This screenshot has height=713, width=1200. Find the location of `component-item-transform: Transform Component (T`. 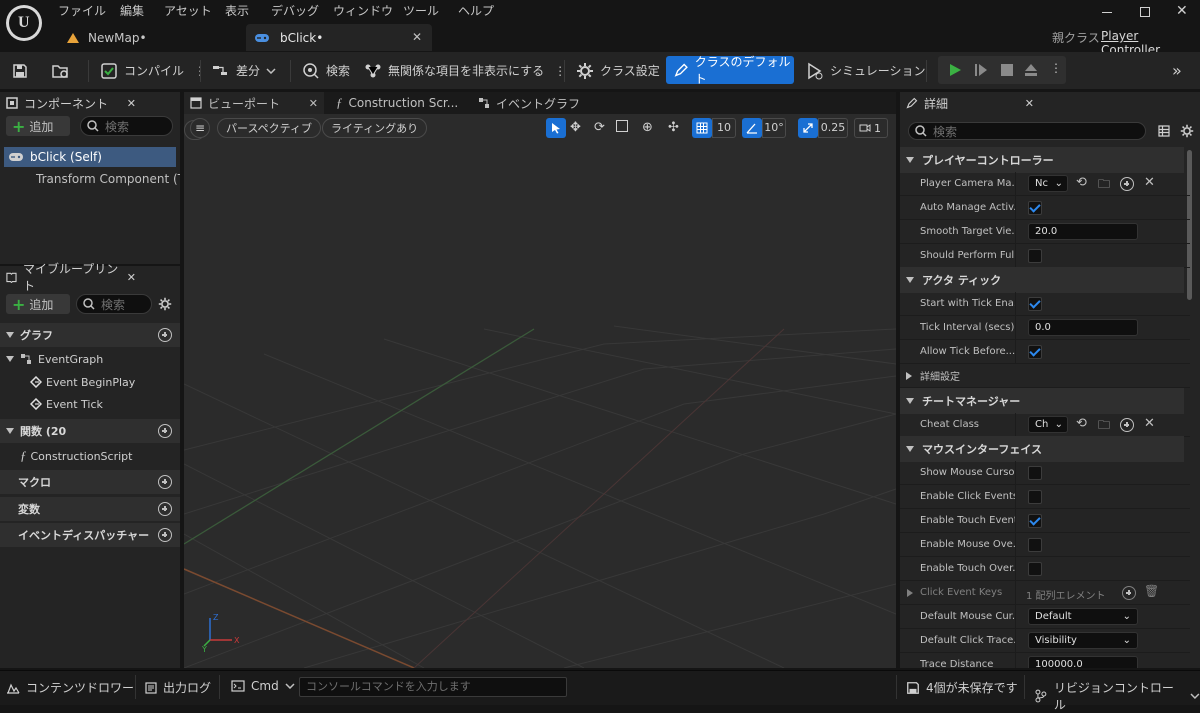

component-item-transform: Transform Component (T is located at coordinates (105, 179).